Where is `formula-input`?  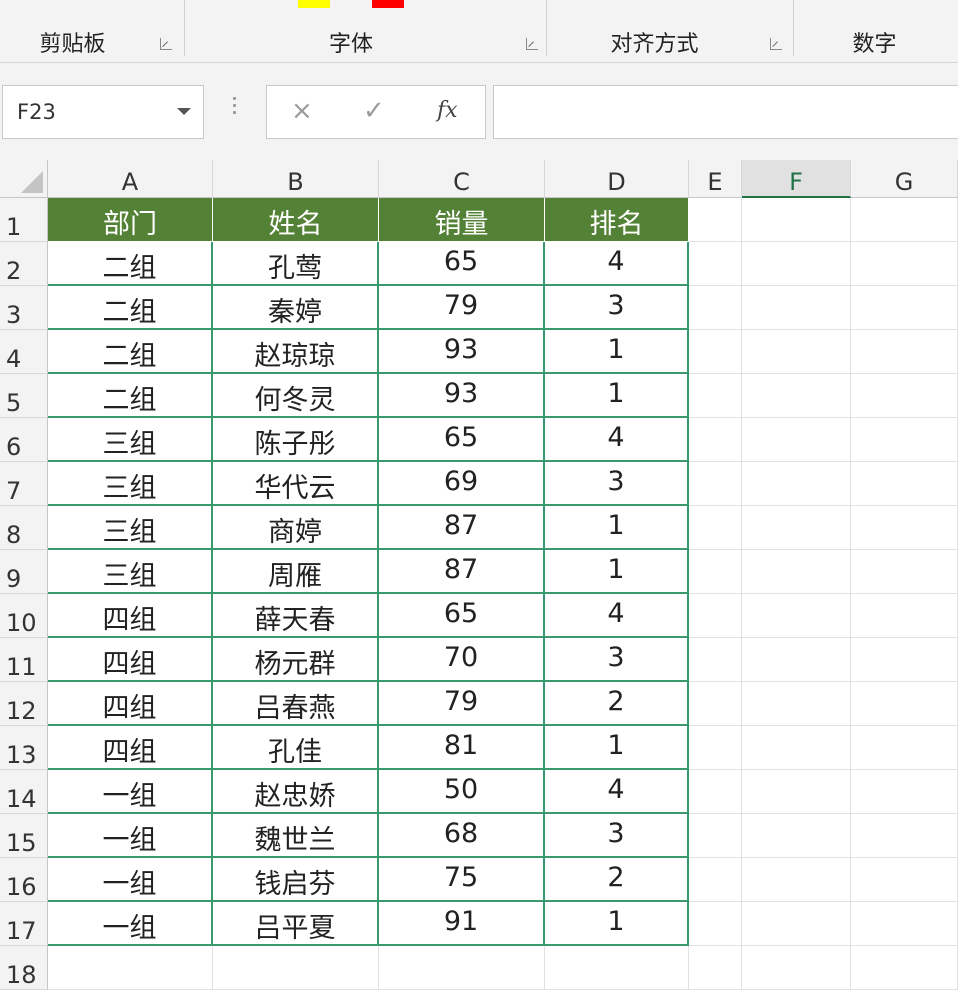 formula-input is located at coordinates (725, 112).